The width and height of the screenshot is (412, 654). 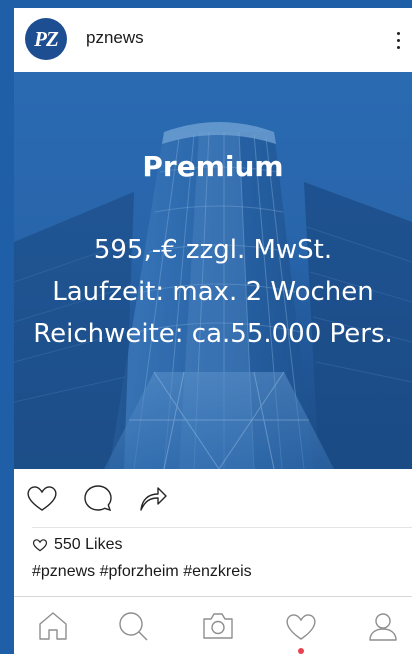 What do you see at coordinates (213, 40) in the screenshot?
I see `post-header: PZ pznews` at bounding box center [213, 40].